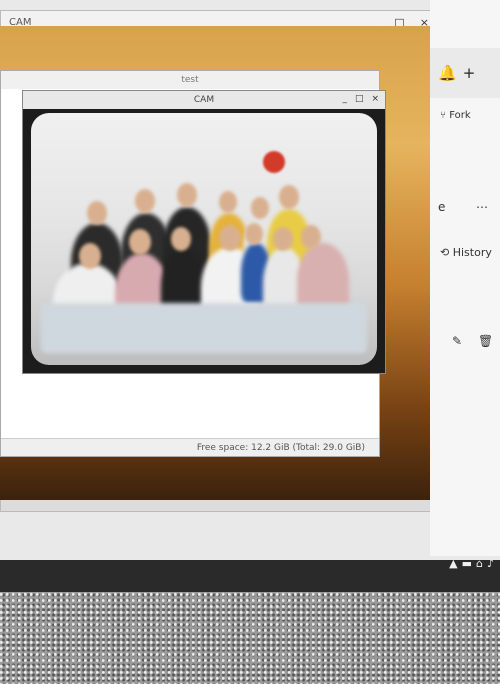 The height and width of the screenshot is (684, 500). I want to click on cam-title: CAM, so click(204, 100).